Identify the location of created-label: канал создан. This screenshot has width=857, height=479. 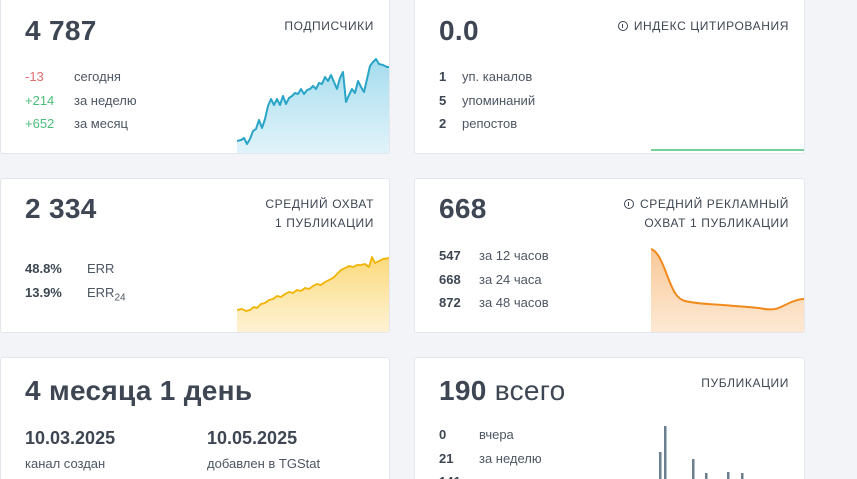
(65, 463).